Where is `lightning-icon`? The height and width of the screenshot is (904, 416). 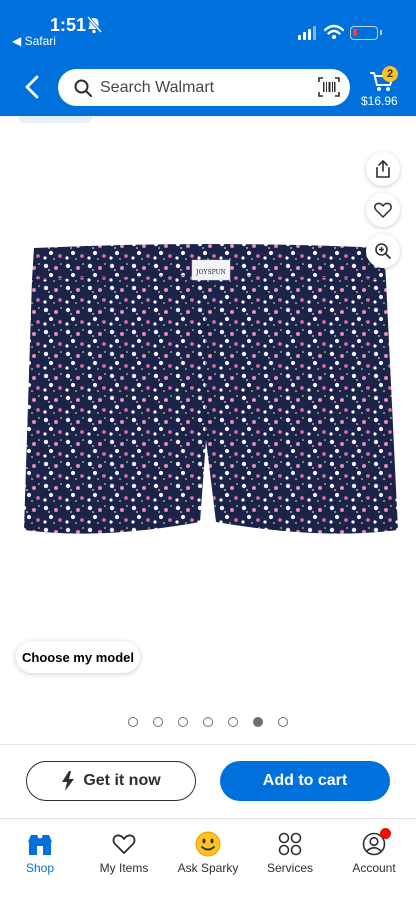 lightning-icon is located at coordinates (68, 781).